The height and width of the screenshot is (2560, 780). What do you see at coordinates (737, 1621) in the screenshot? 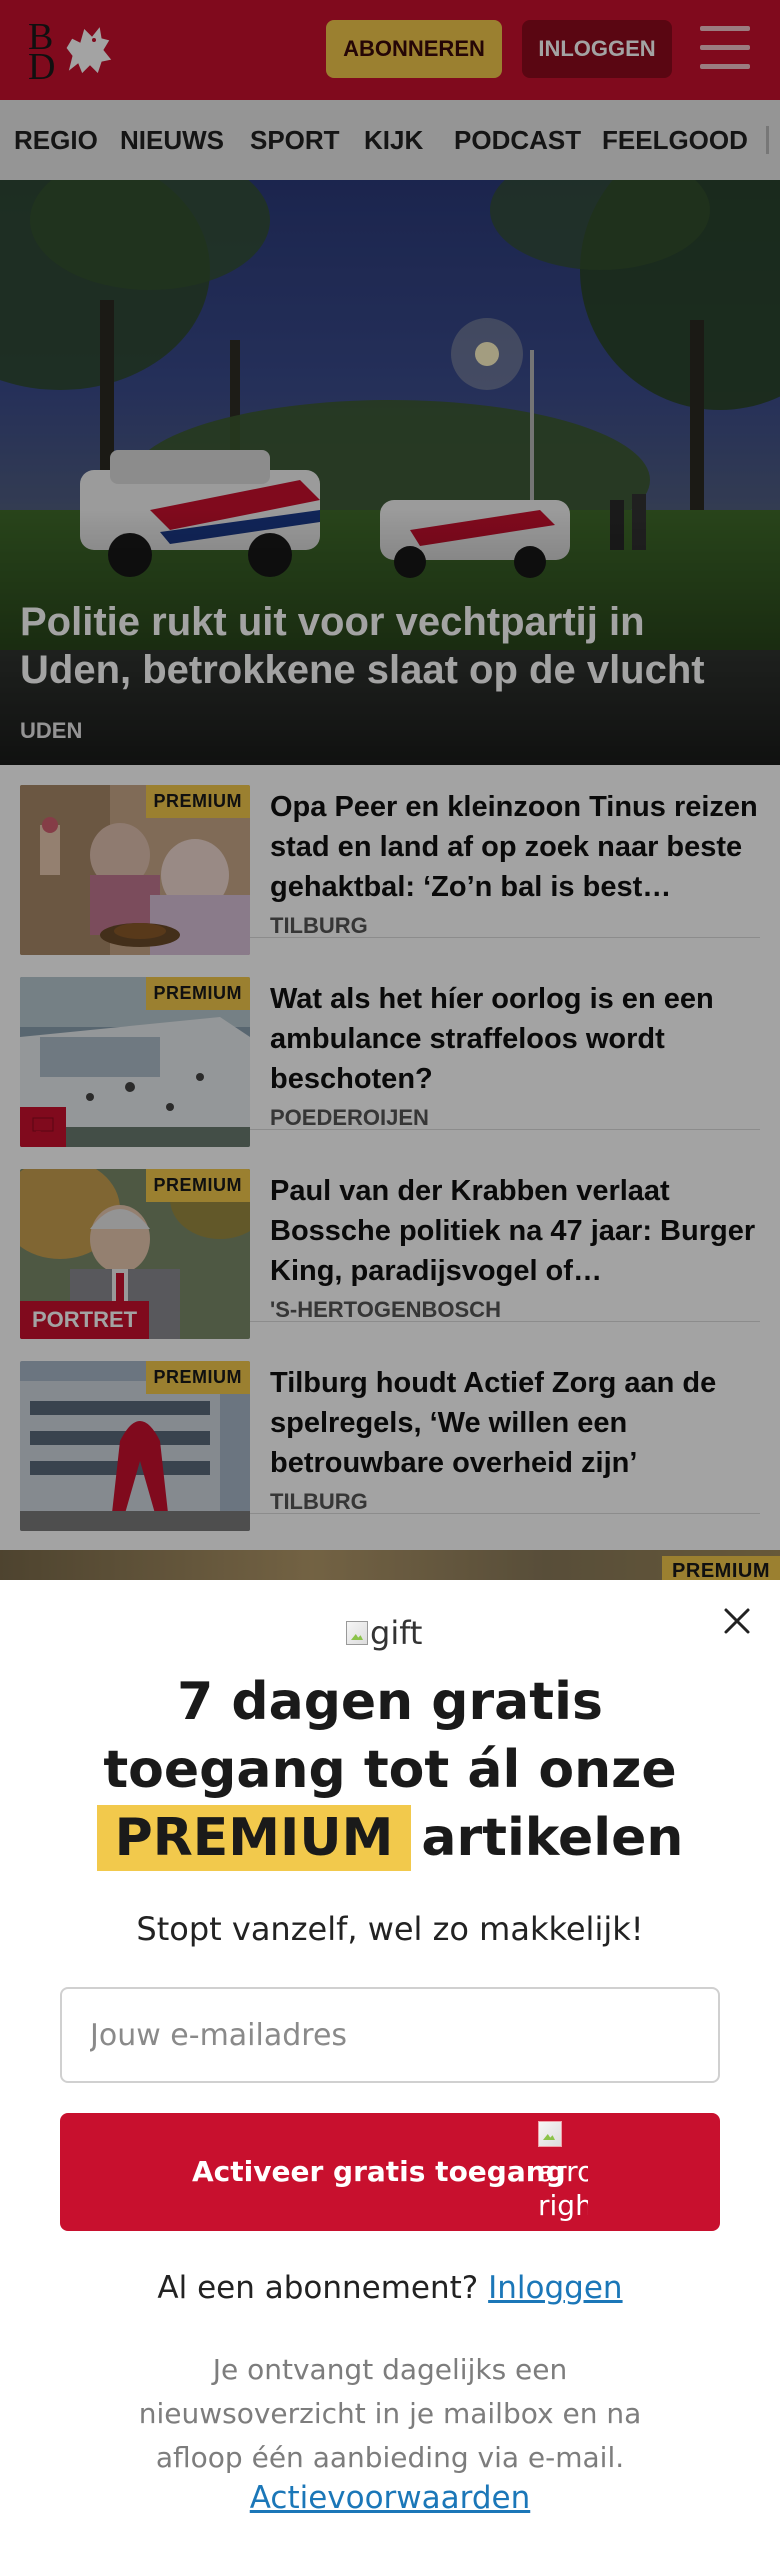
I see `close-icon` at bounding box center [737, 1621].